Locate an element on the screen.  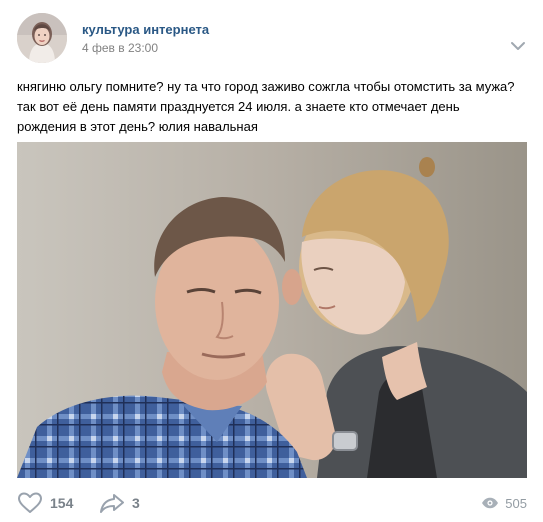
post-actions: 154 3 505 is located at coordinates (272, 503).